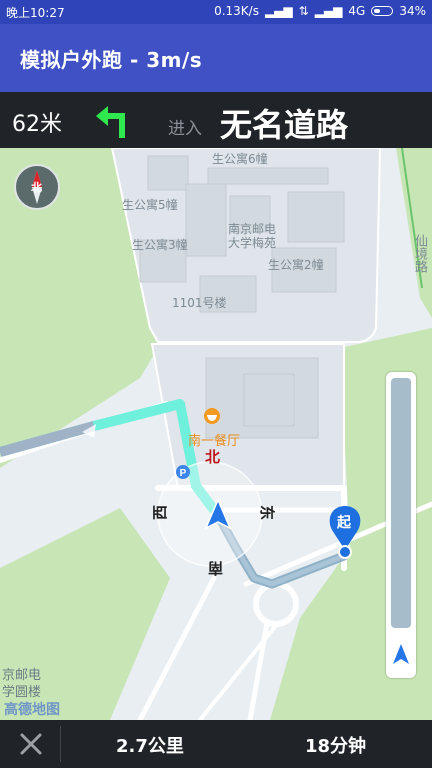 Image resolution: width=432 pixels, height=768 pixels. What do you see at coordinates (284, 125) in the screenshot?
I see `road-name: 无名道路` at bounding box center [284, 125].